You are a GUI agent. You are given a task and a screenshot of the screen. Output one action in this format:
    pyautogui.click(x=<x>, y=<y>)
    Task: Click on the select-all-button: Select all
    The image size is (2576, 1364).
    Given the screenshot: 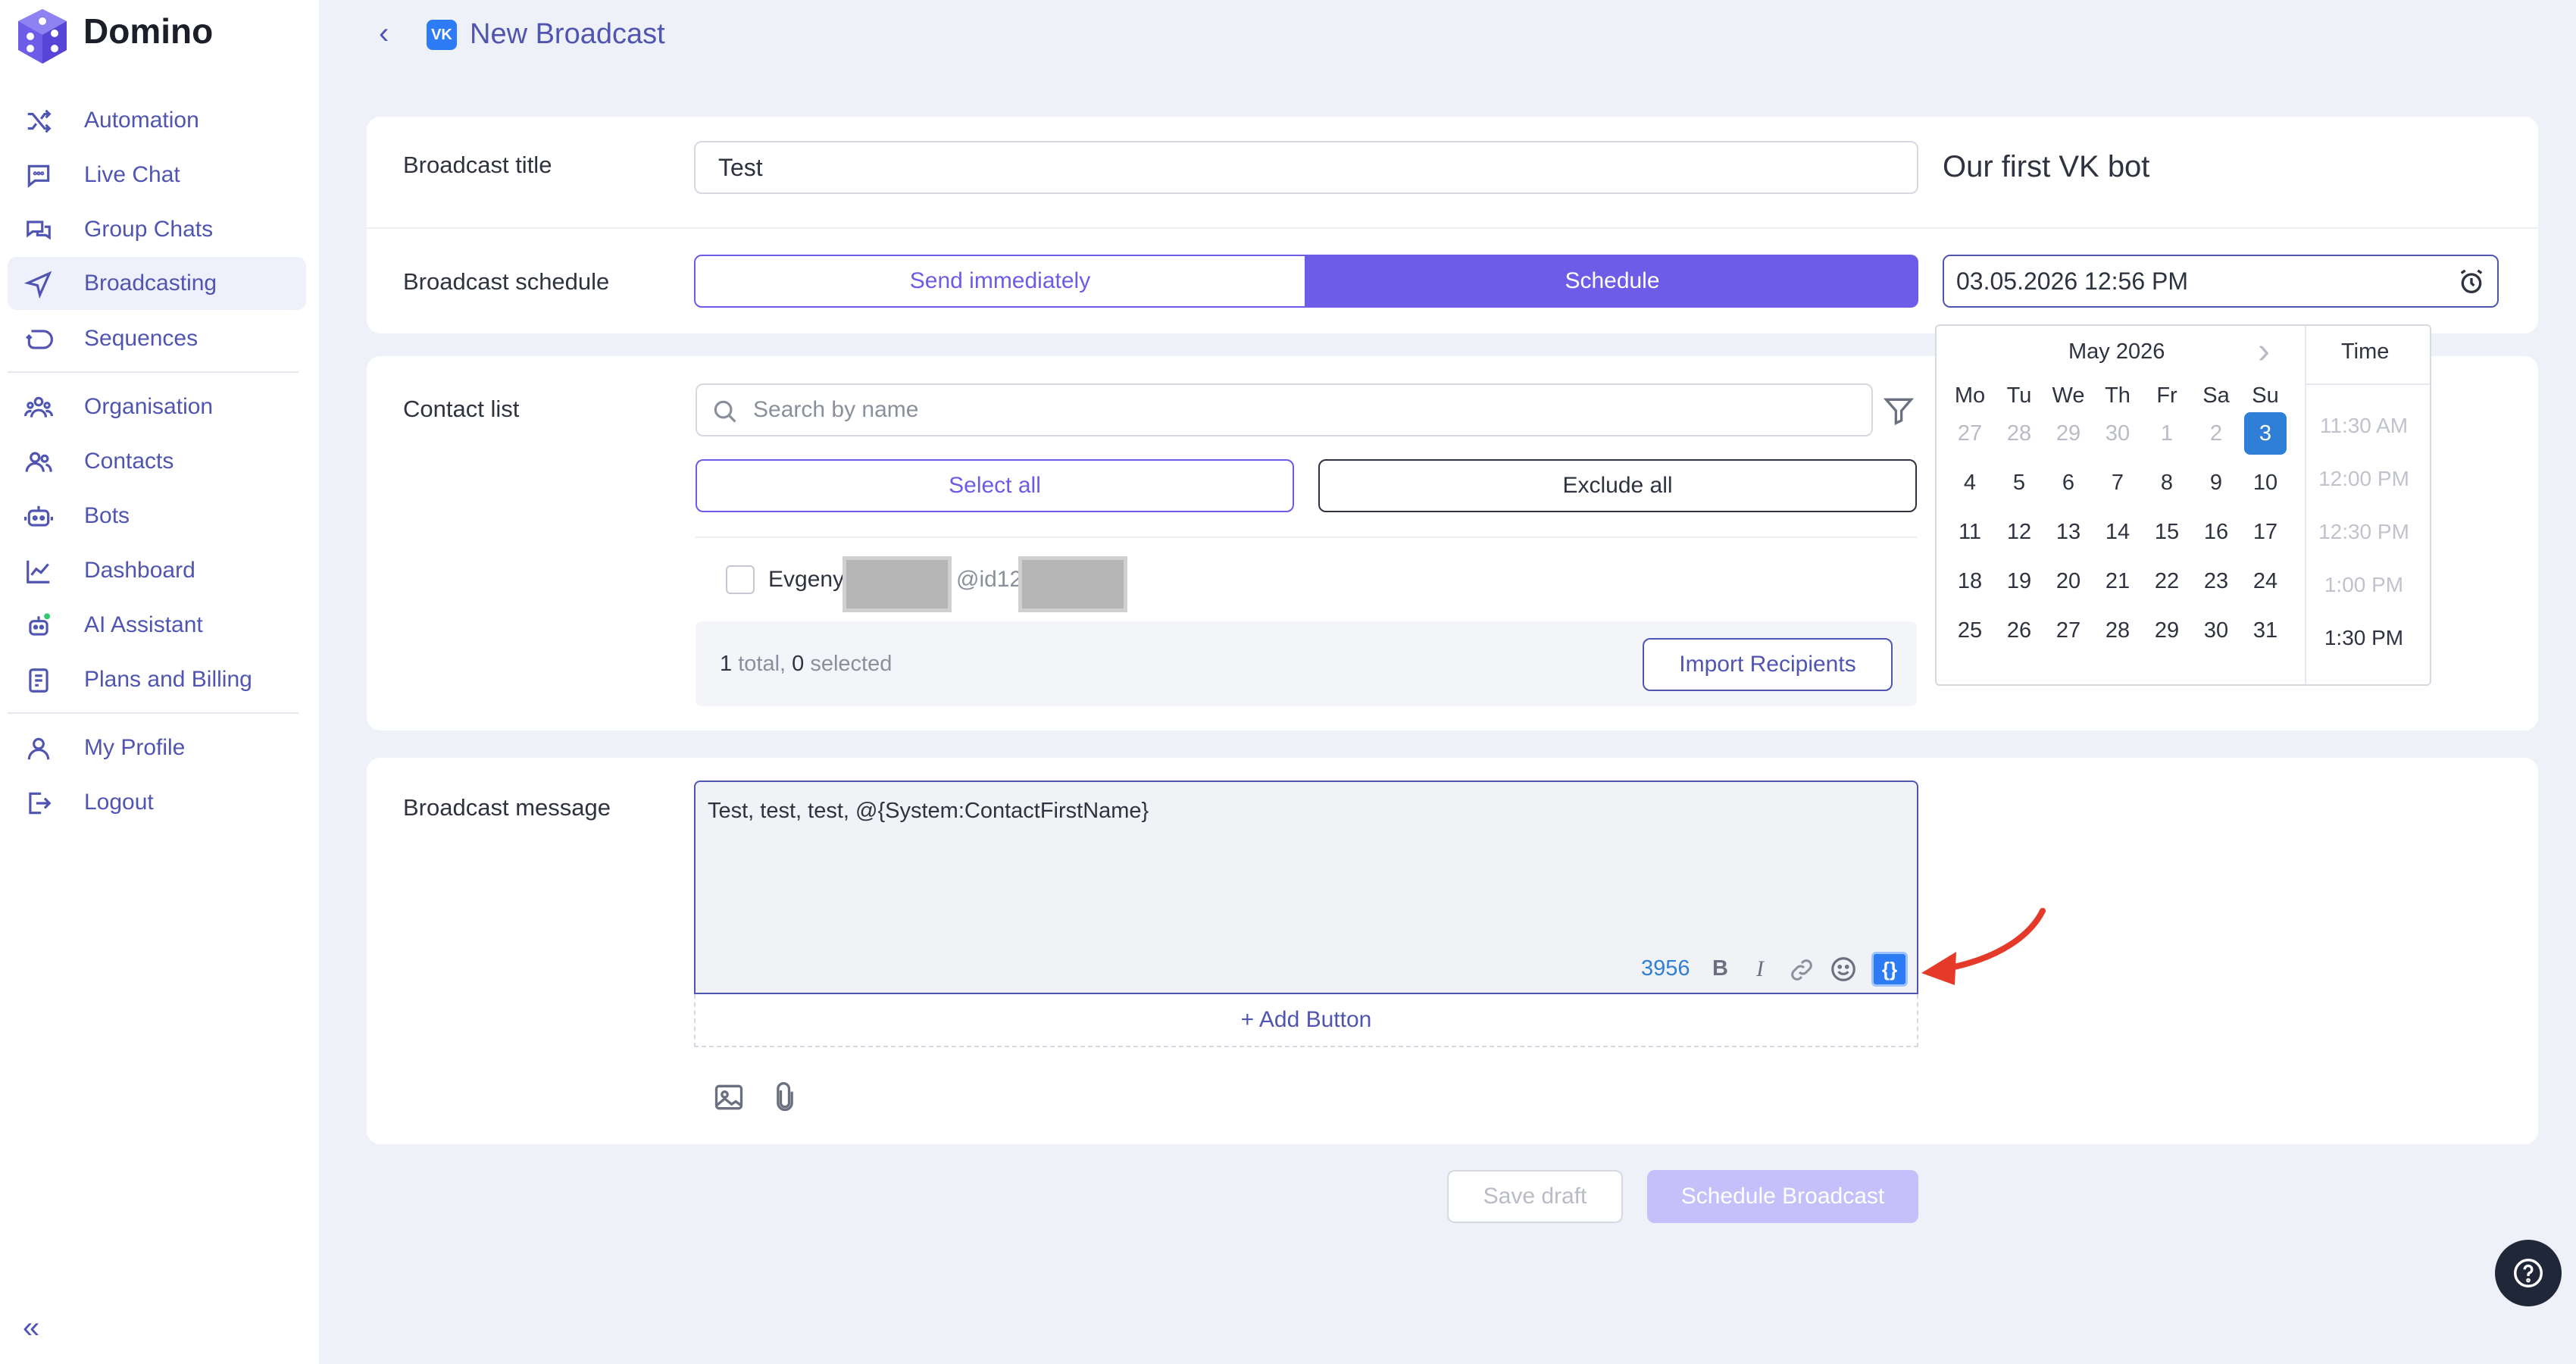 What is the action you would take?
    pyautogui.click(x=995, y=485)
    